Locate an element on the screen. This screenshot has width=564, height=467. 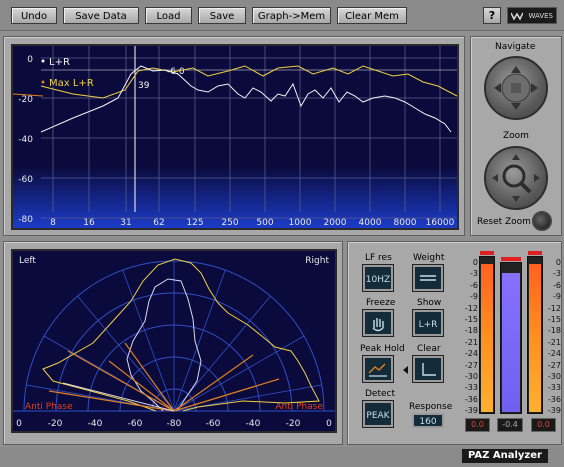
weight-flat-icon is located at coordinates (428, 278).